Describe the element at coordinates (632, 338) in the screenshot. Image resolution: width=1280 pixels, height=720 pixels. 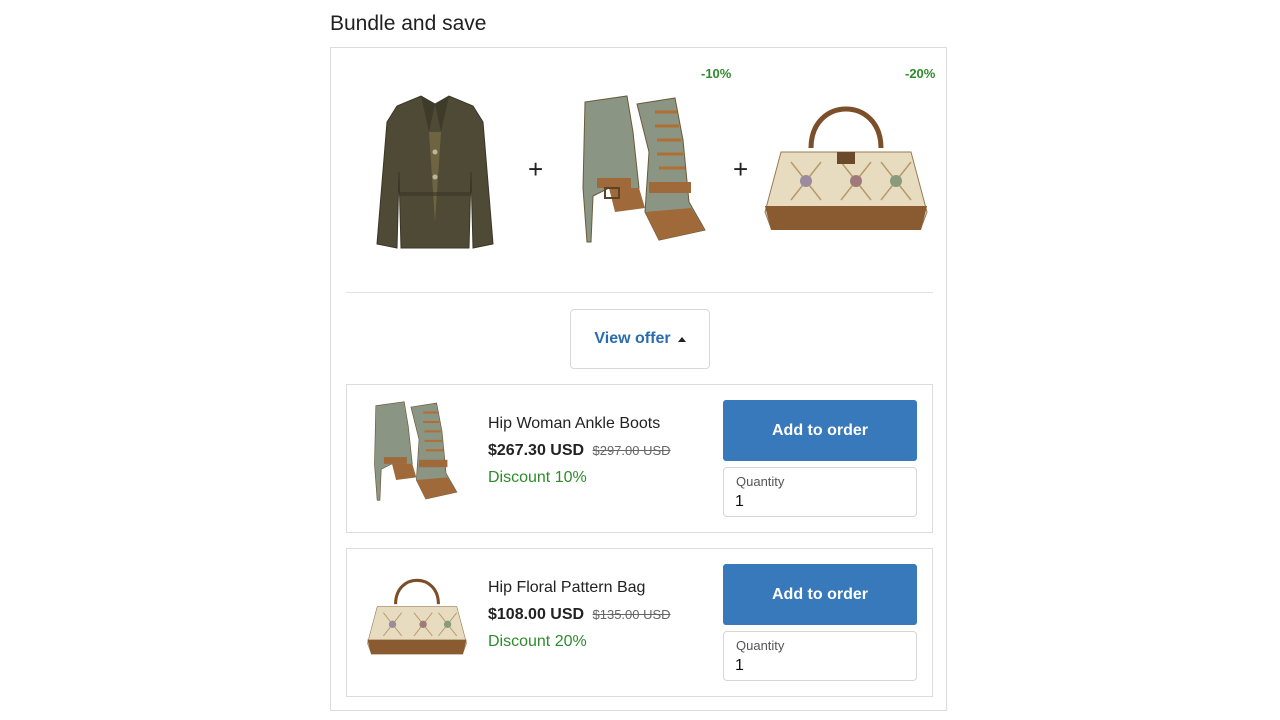
I see `view-offer-label: View offer` at that location.